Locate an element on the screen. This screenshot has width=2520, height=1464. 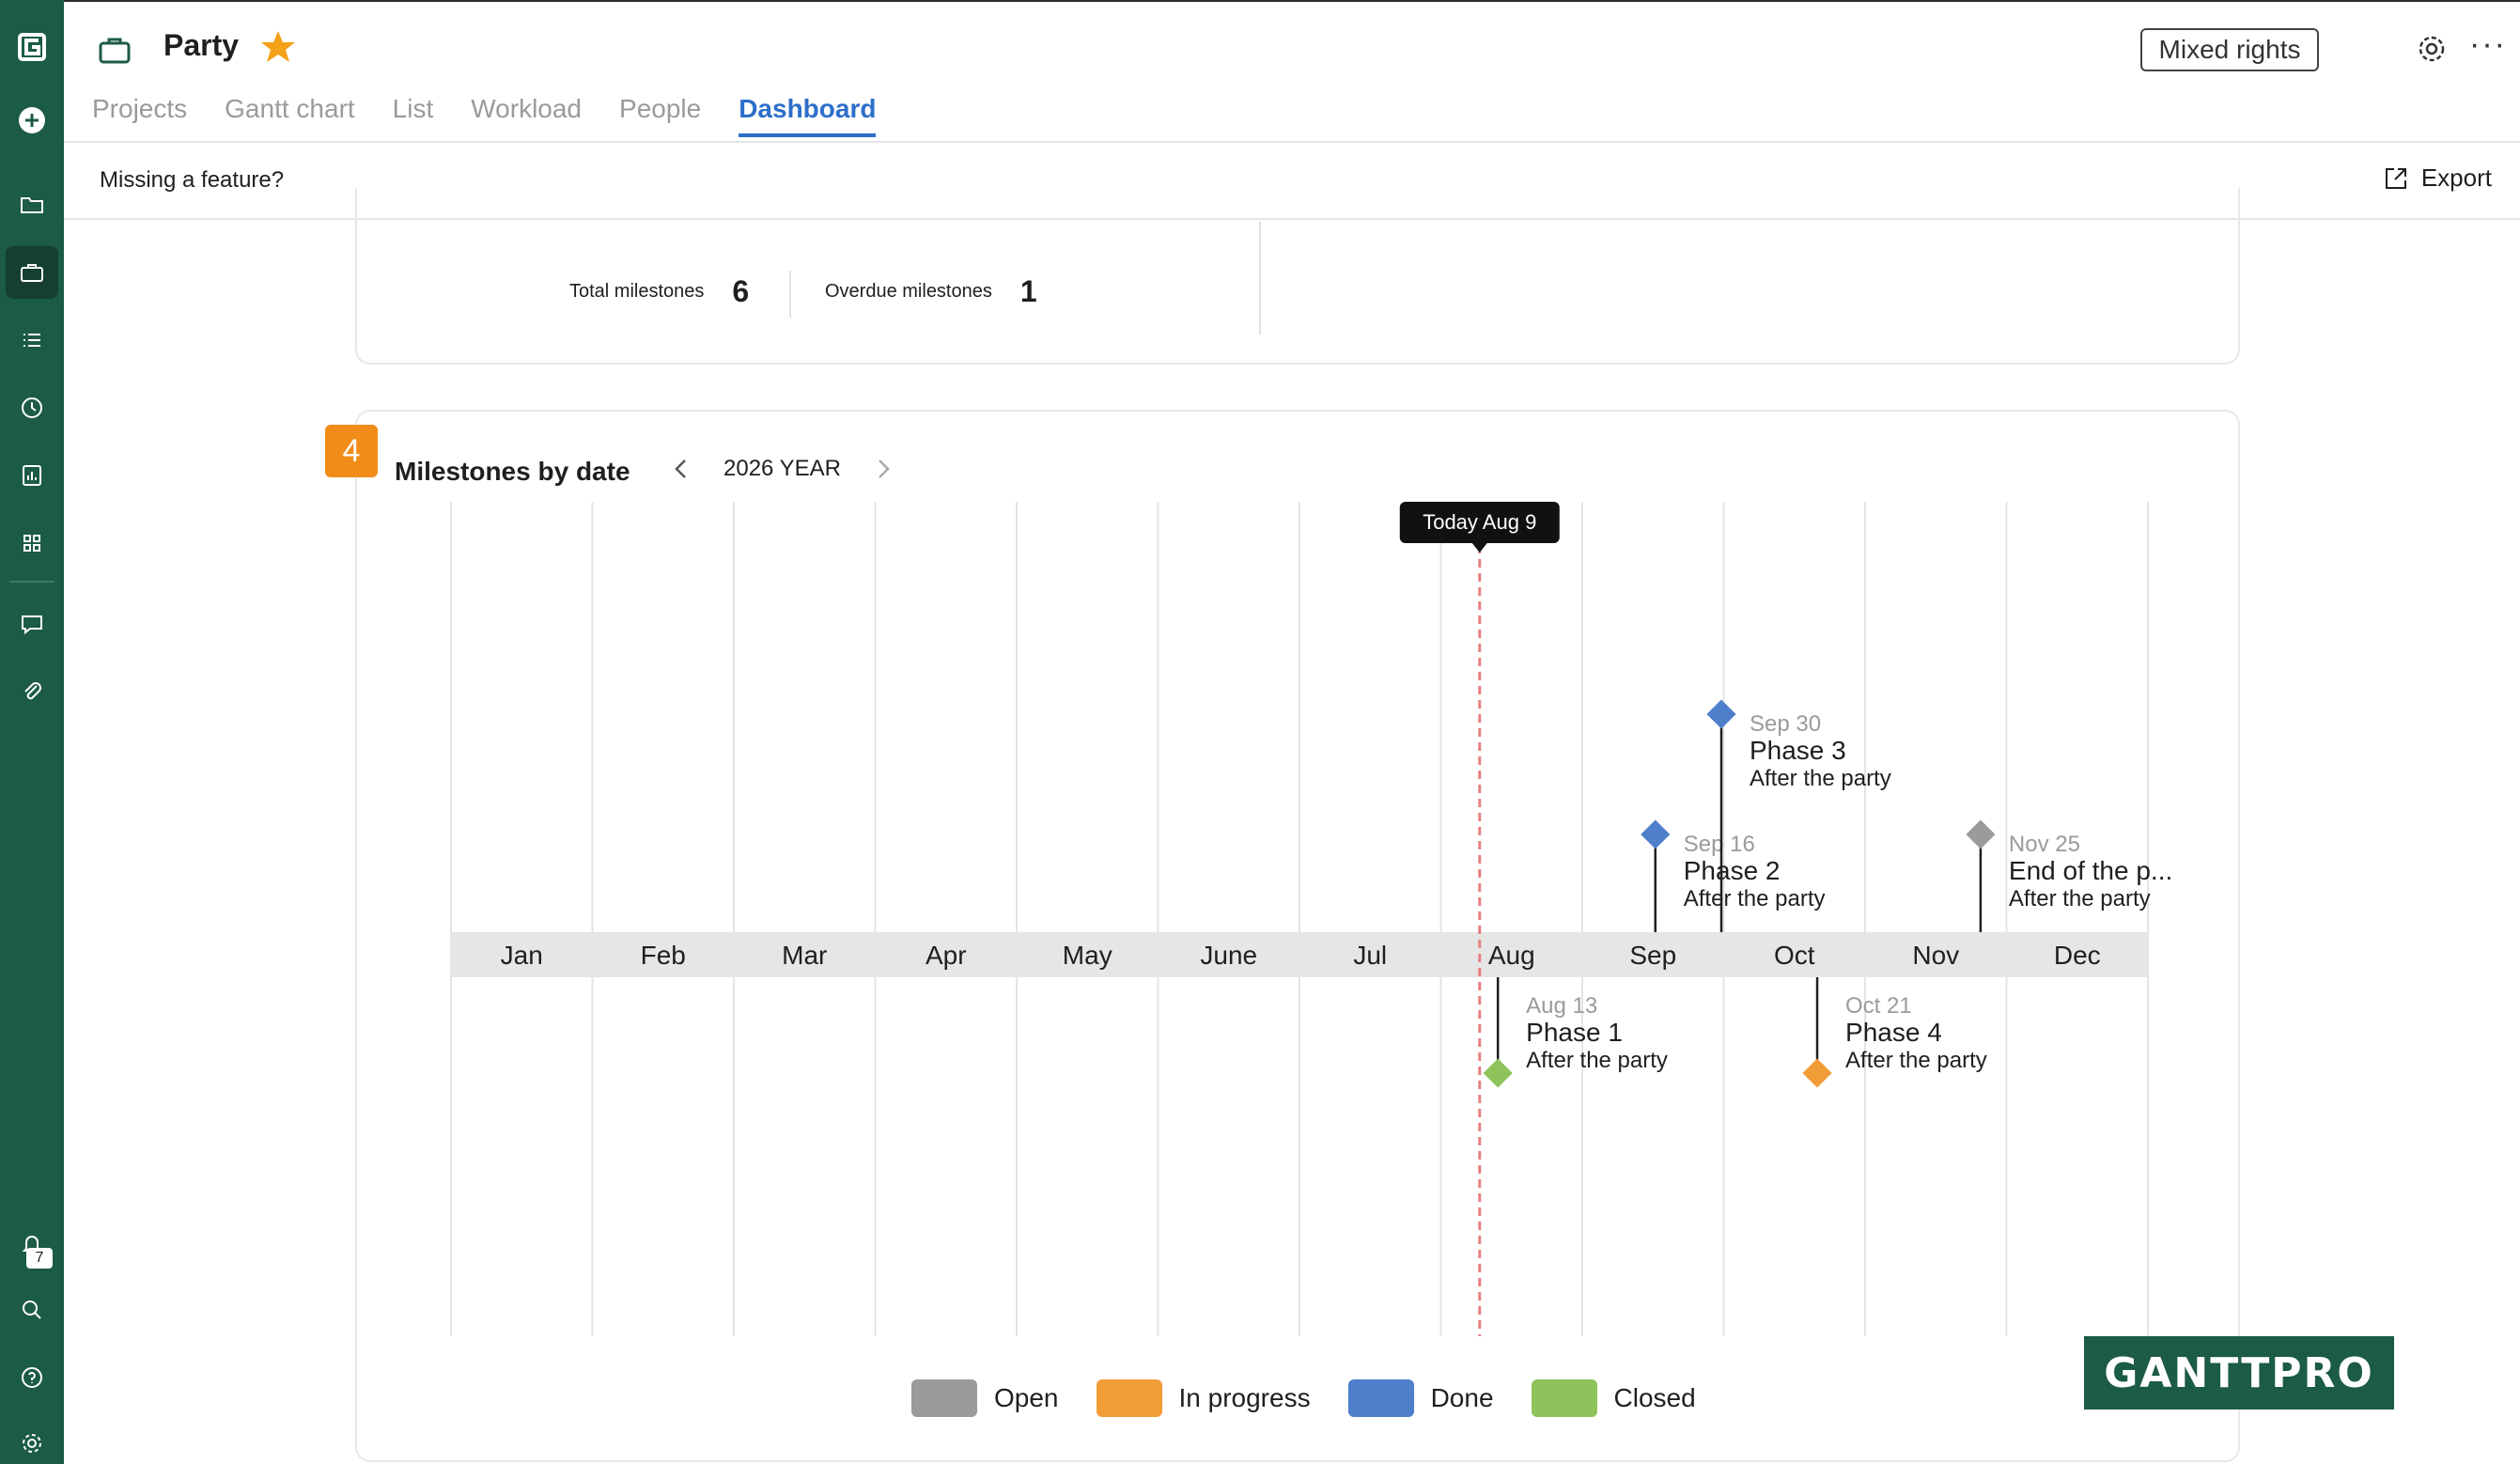
month-label: Mar is located at coordinates (804, 956).